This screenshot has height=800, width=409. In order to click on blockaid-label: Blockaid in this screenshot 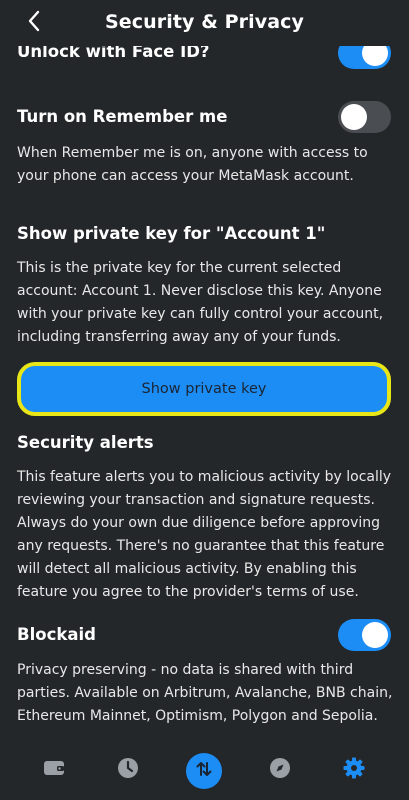, I will do `click(56, 634)`.